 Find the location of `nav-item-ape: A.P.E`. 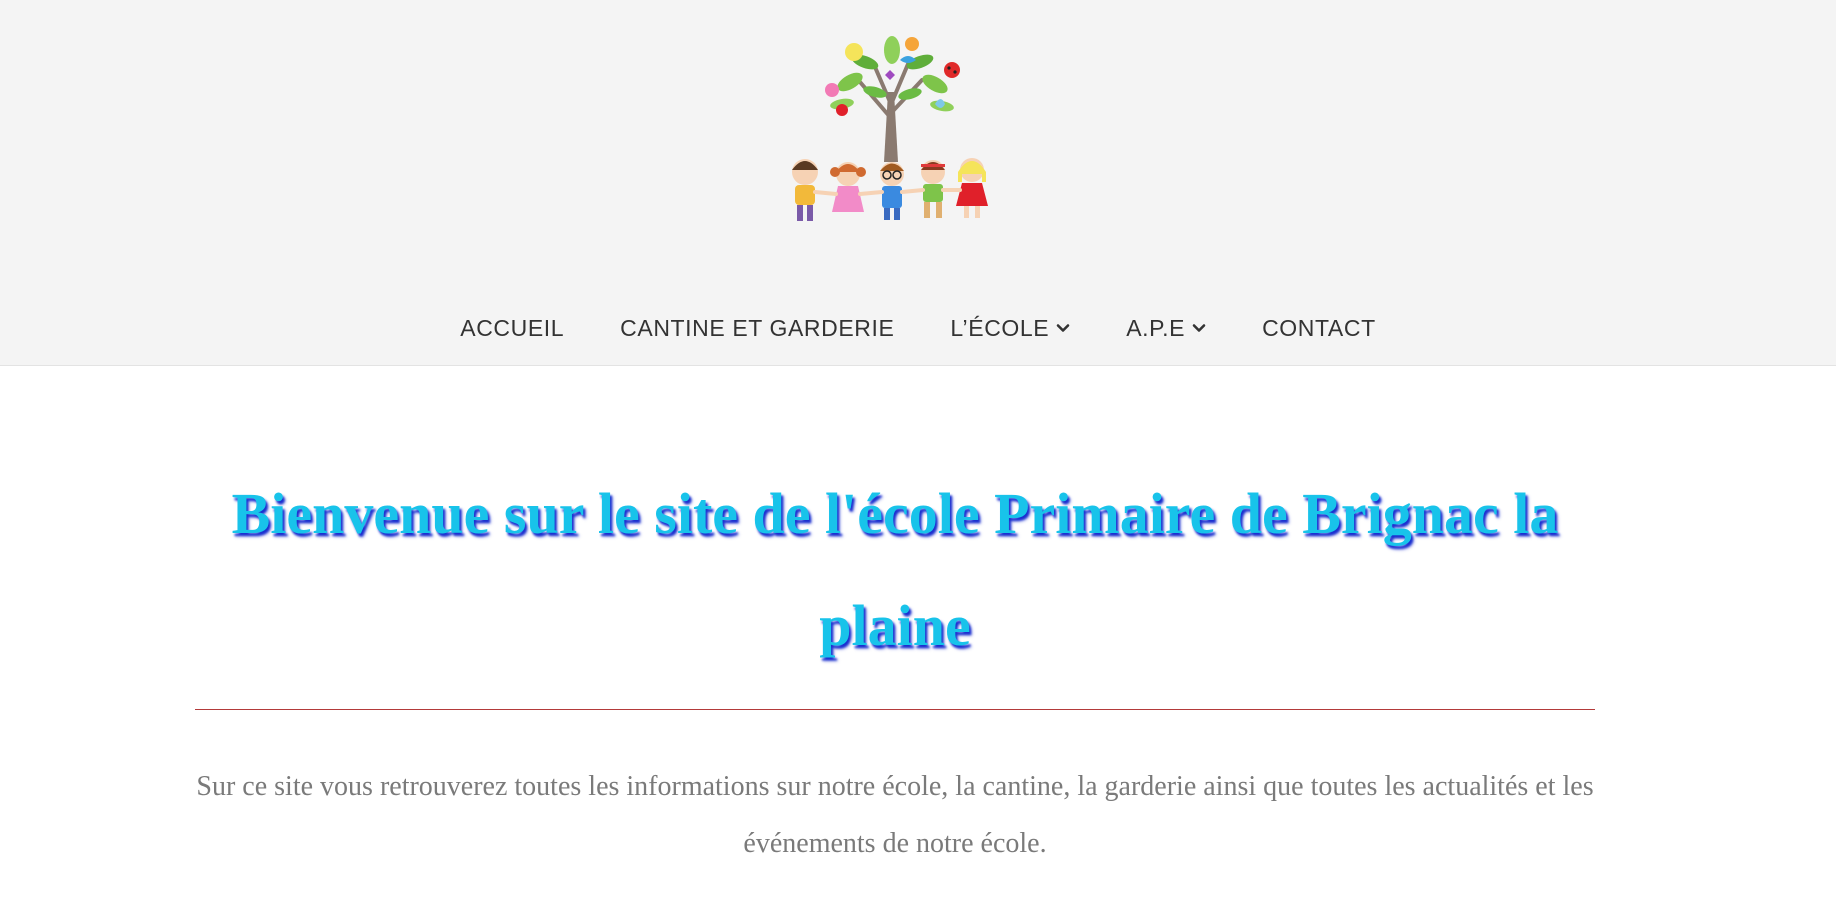

nav-item-ape: A.P.E is located at coordinates (1166, 328).